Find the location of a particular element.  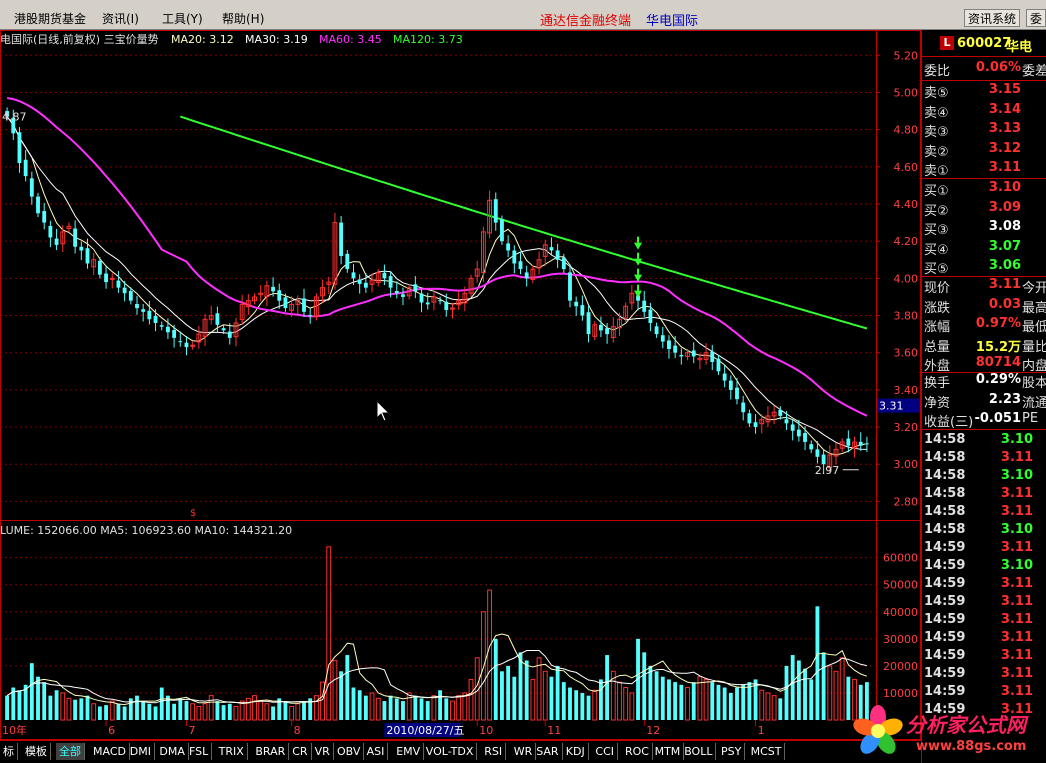

tab-emv: EMV is located at coordinates (409, 751).